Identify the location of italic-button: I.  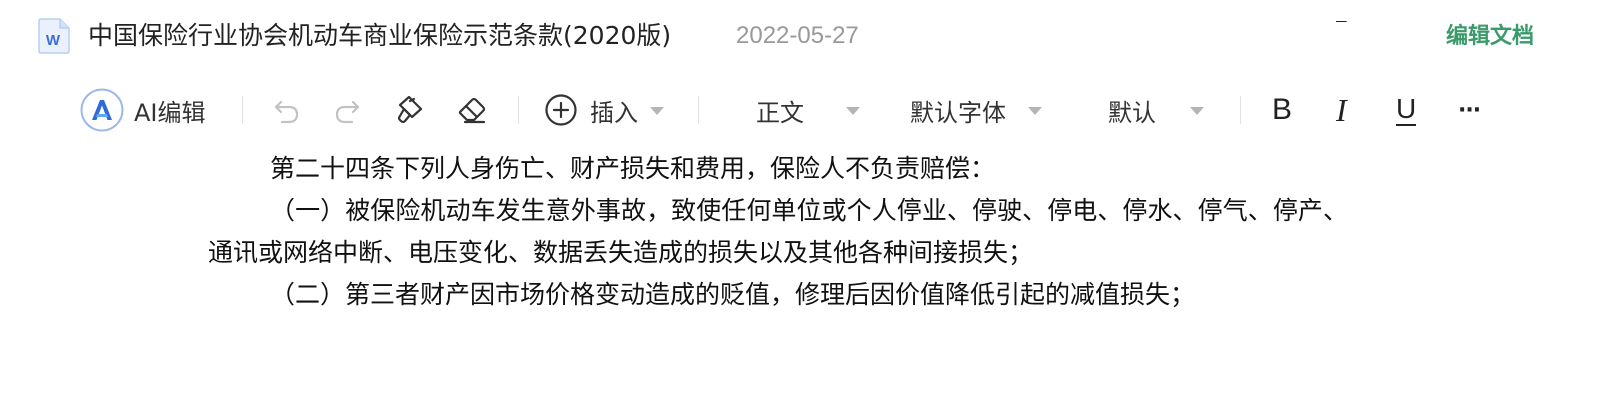
(1341, 110).